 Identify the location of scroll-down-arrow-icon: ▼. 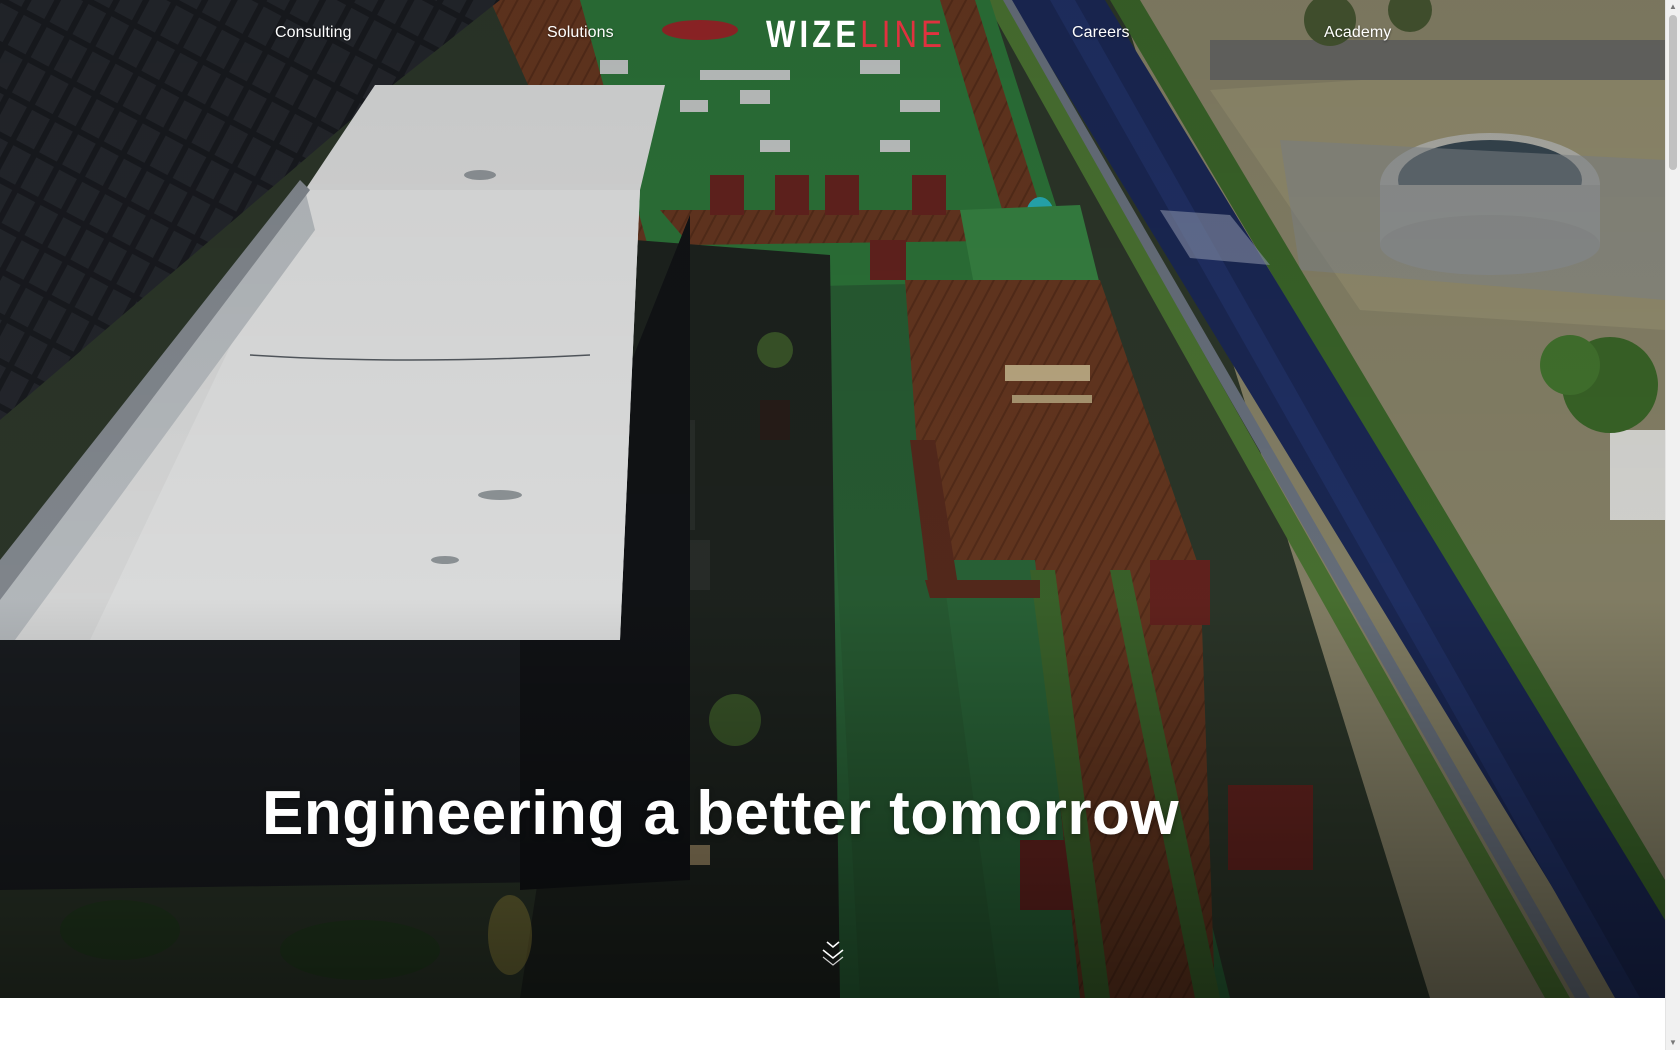
(1673, 1043).